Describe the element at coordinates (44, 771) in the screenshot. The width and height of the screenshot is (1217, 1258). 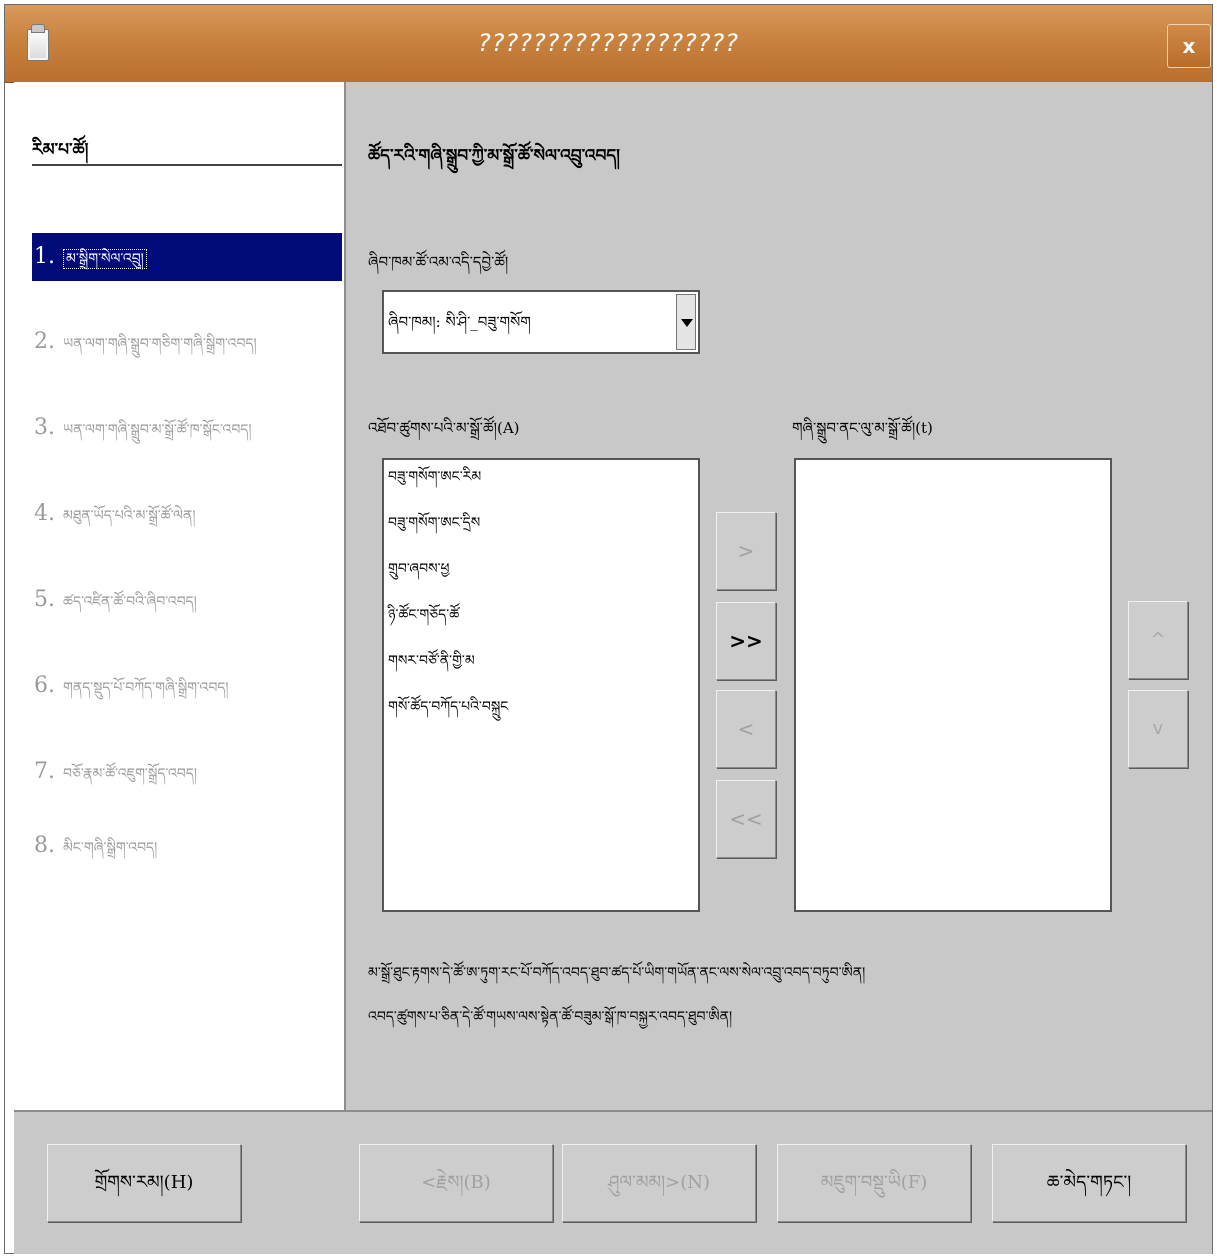
I see `step-number: 7.` at that location.